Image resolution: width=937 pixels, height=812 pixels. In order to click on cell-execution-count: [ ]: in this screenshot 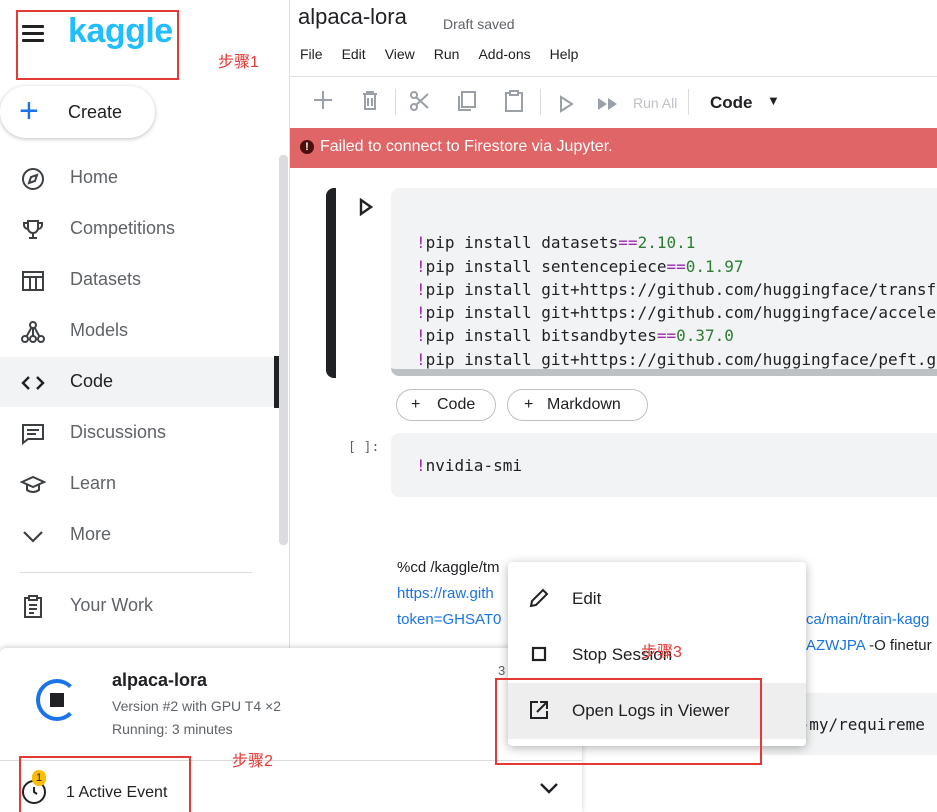, I will do `click(364, 447)`.